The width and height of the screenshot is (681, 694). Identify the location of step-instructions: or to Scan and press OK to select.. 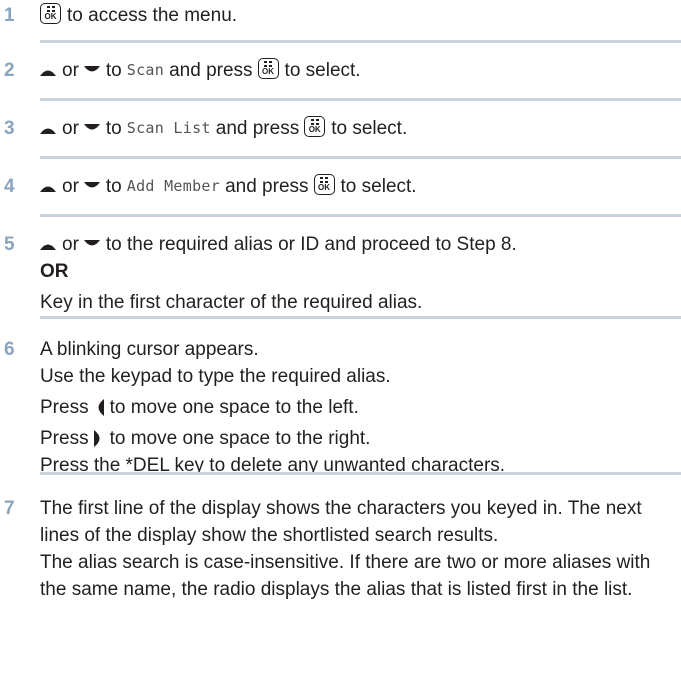
(360, 70).